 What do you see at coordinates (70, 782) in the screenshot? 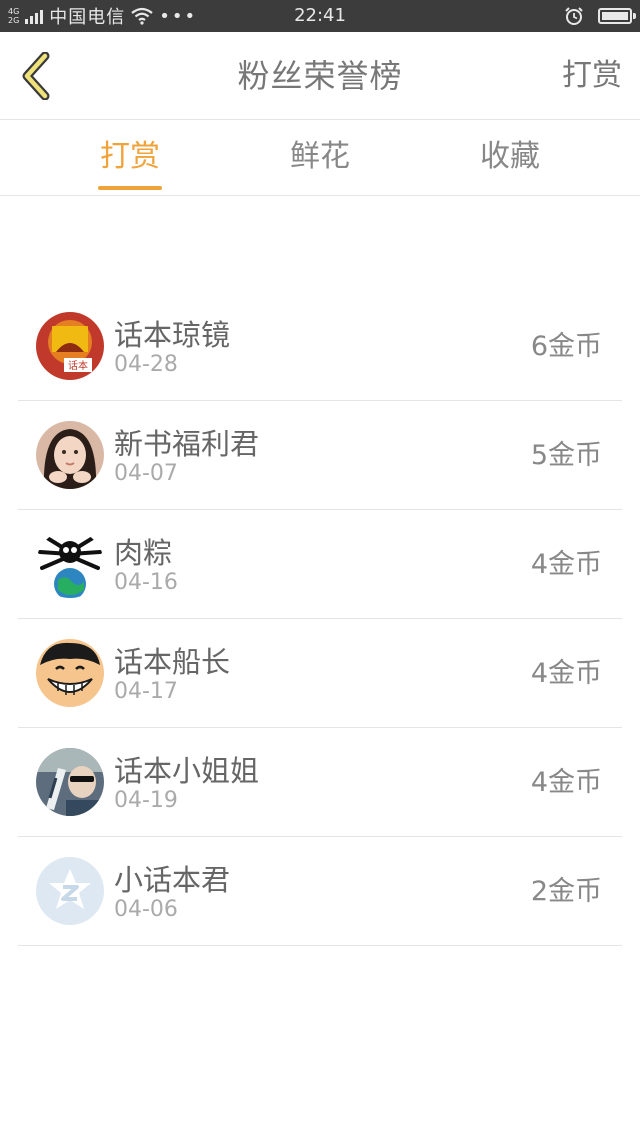
I see `car-selfie-avatar` at bounding box center [70, 782].